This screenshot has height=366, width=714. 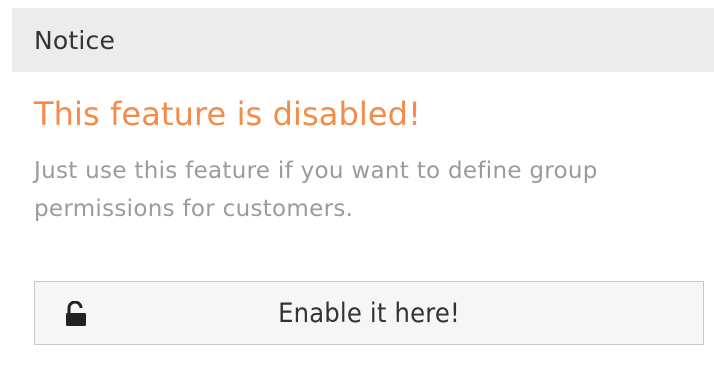 I want to click on enable-feature-button-label: Enable it here!, so click(x=369, y=313).